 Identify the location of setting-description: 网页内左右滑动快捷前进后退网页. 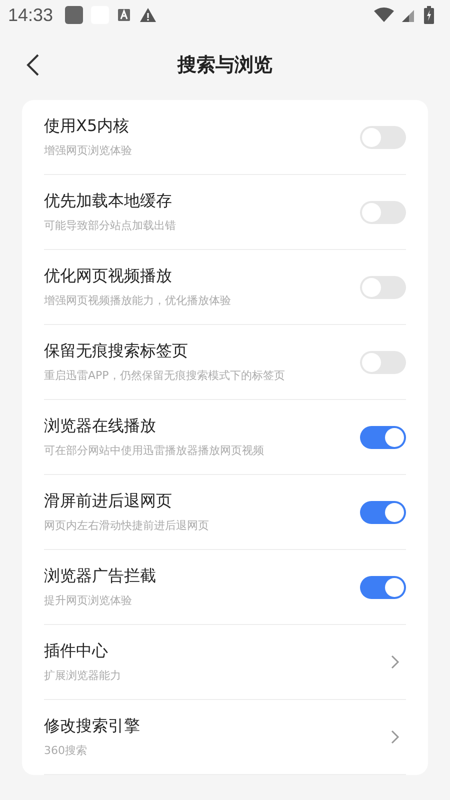
(127, 525).